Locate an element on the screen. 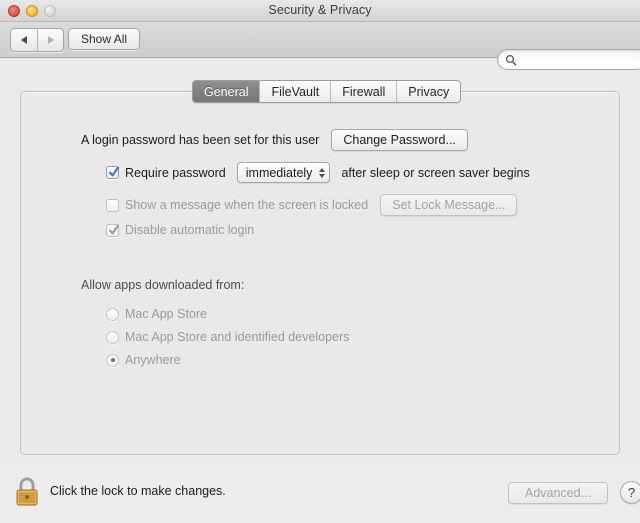 The width and height of the screenshot is (640, 523). require-password-interval-popup: immediately is located at coordinates (283, 172).